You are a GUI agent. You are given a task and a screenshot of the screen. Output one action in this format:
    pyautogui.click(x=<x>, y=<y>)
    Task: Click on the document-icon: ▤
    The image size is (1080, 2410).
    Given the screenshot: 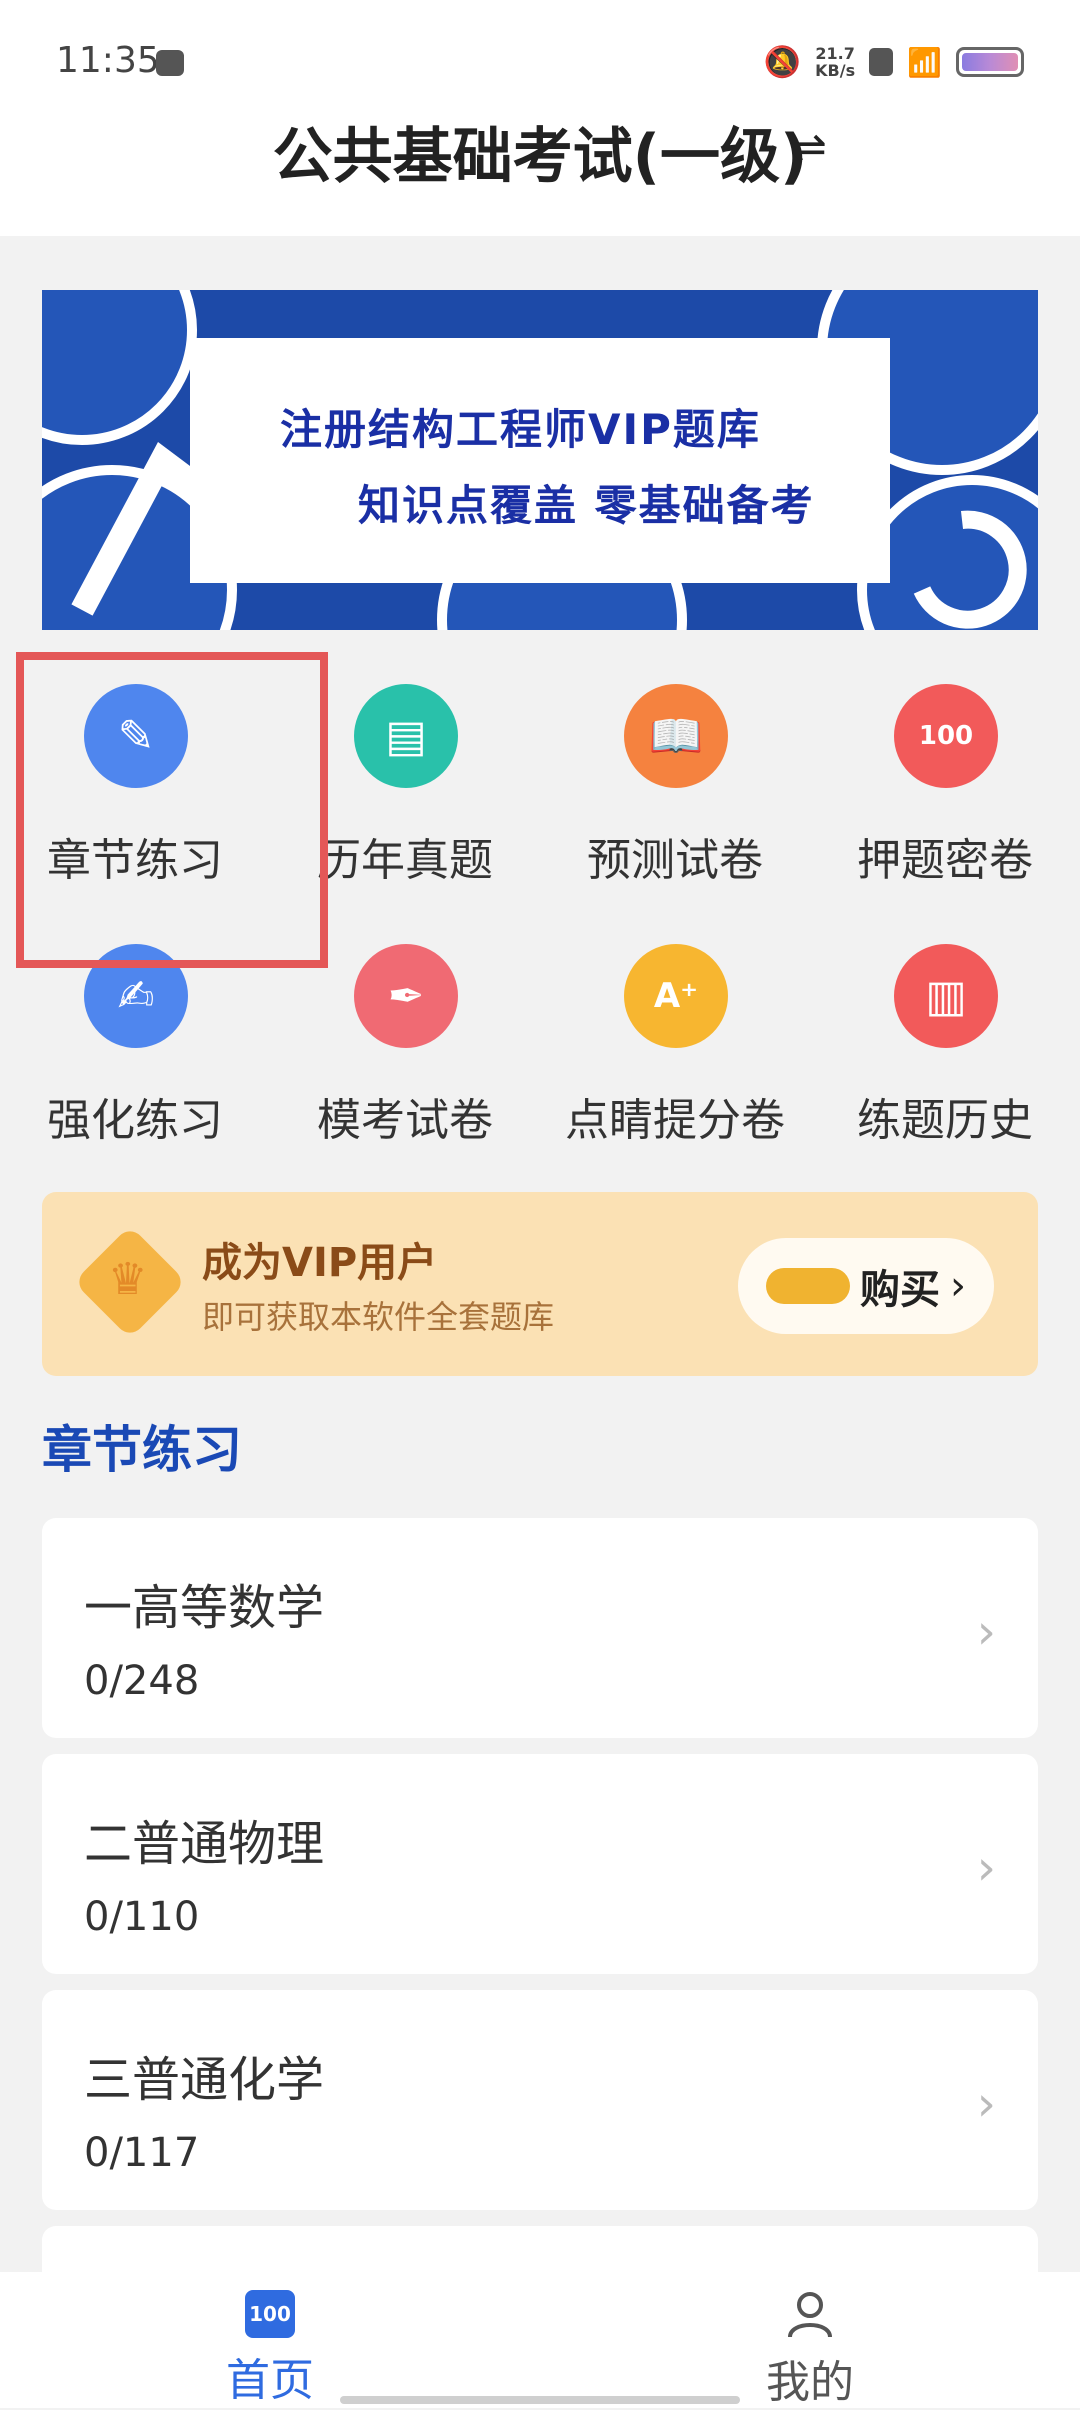 What is the action you would take?
    pyautogui.click(x=406, y=736)
    